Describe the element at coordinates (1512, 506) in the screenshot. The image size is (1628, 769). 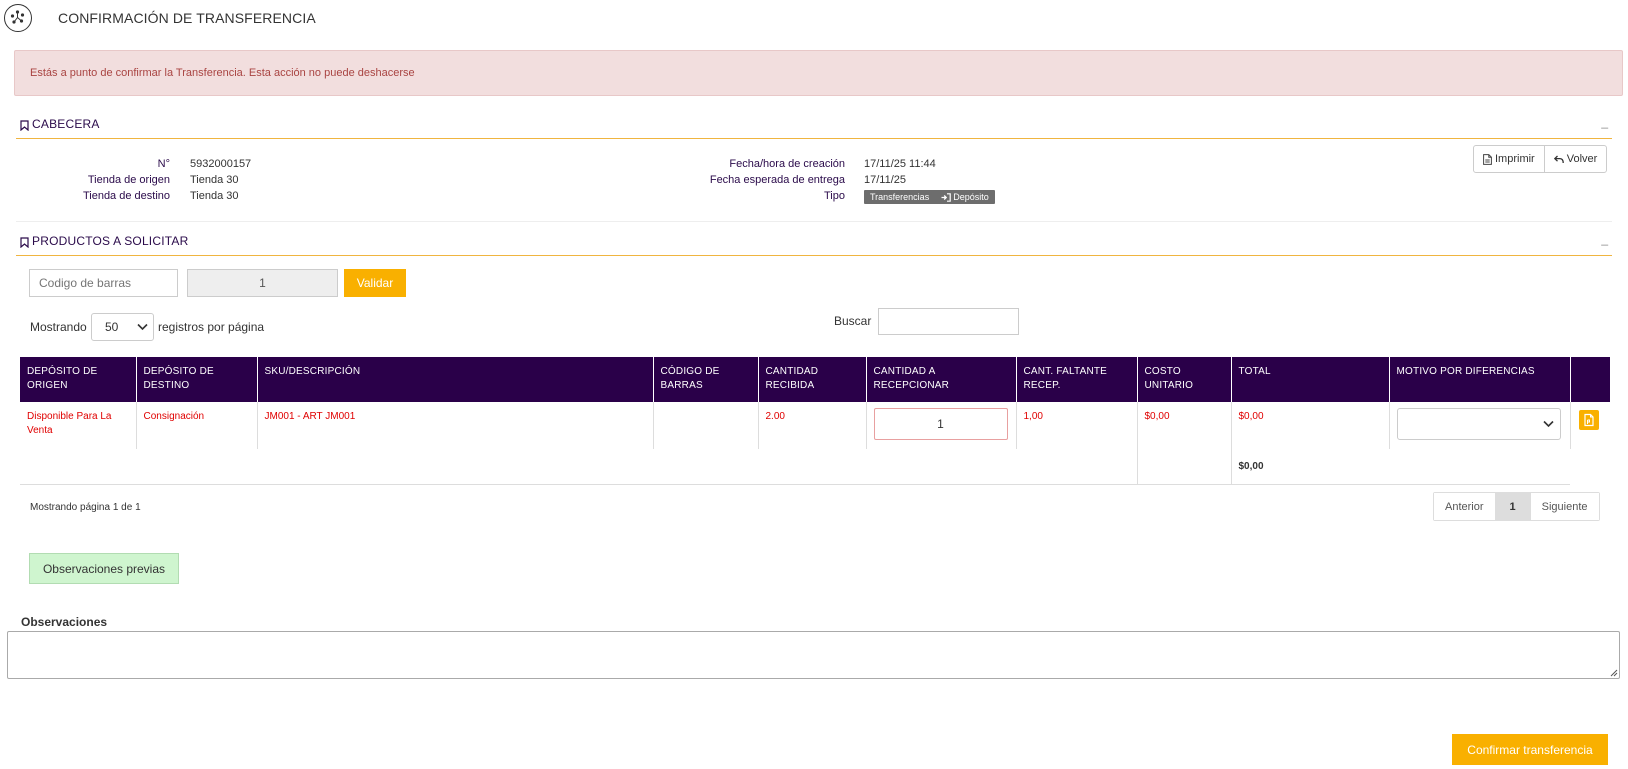
I see `pagination-page-1: 1` at that location.